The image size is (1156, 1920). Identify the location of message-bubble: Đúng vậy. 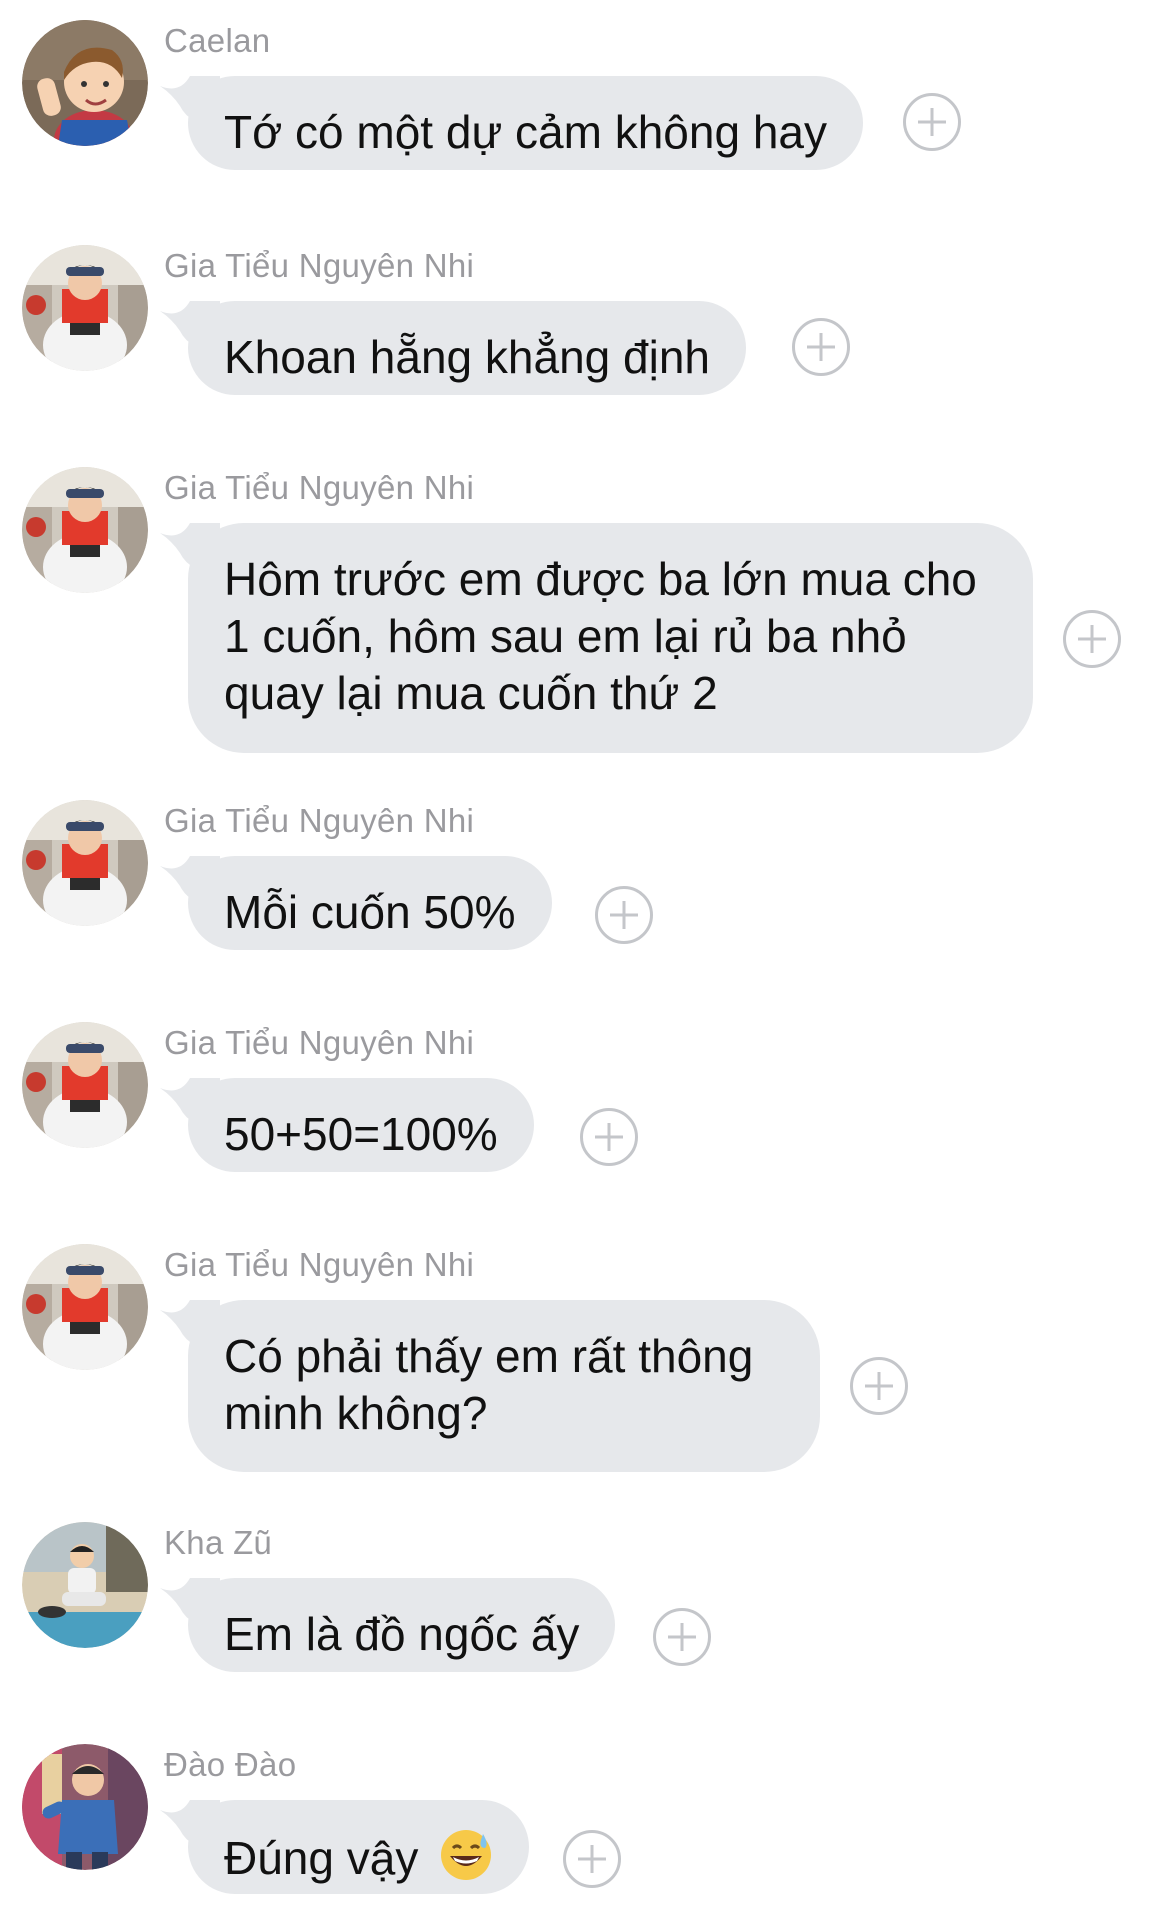
(359, 1847).